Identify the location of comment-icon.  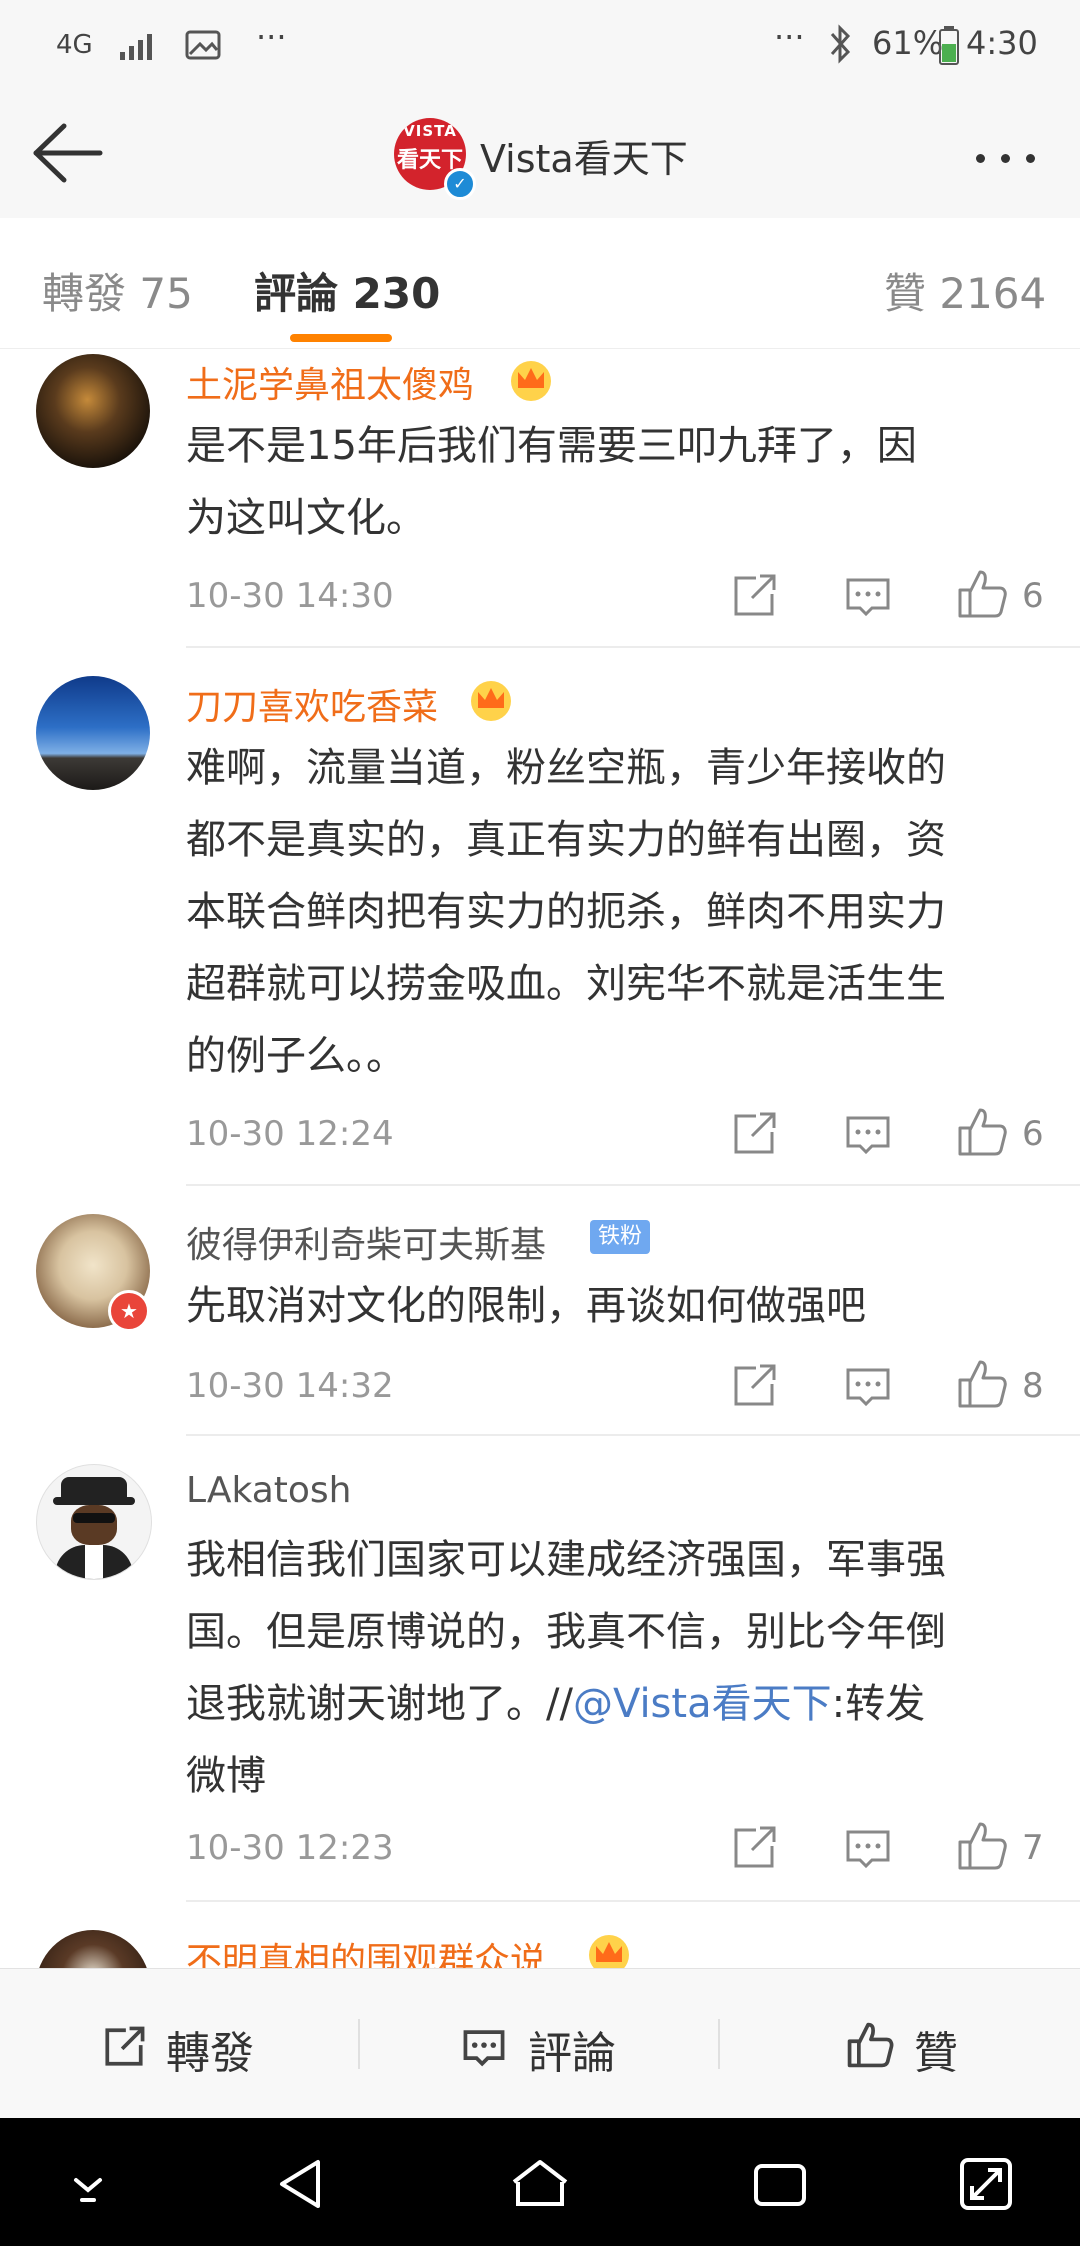
(484, 2048).